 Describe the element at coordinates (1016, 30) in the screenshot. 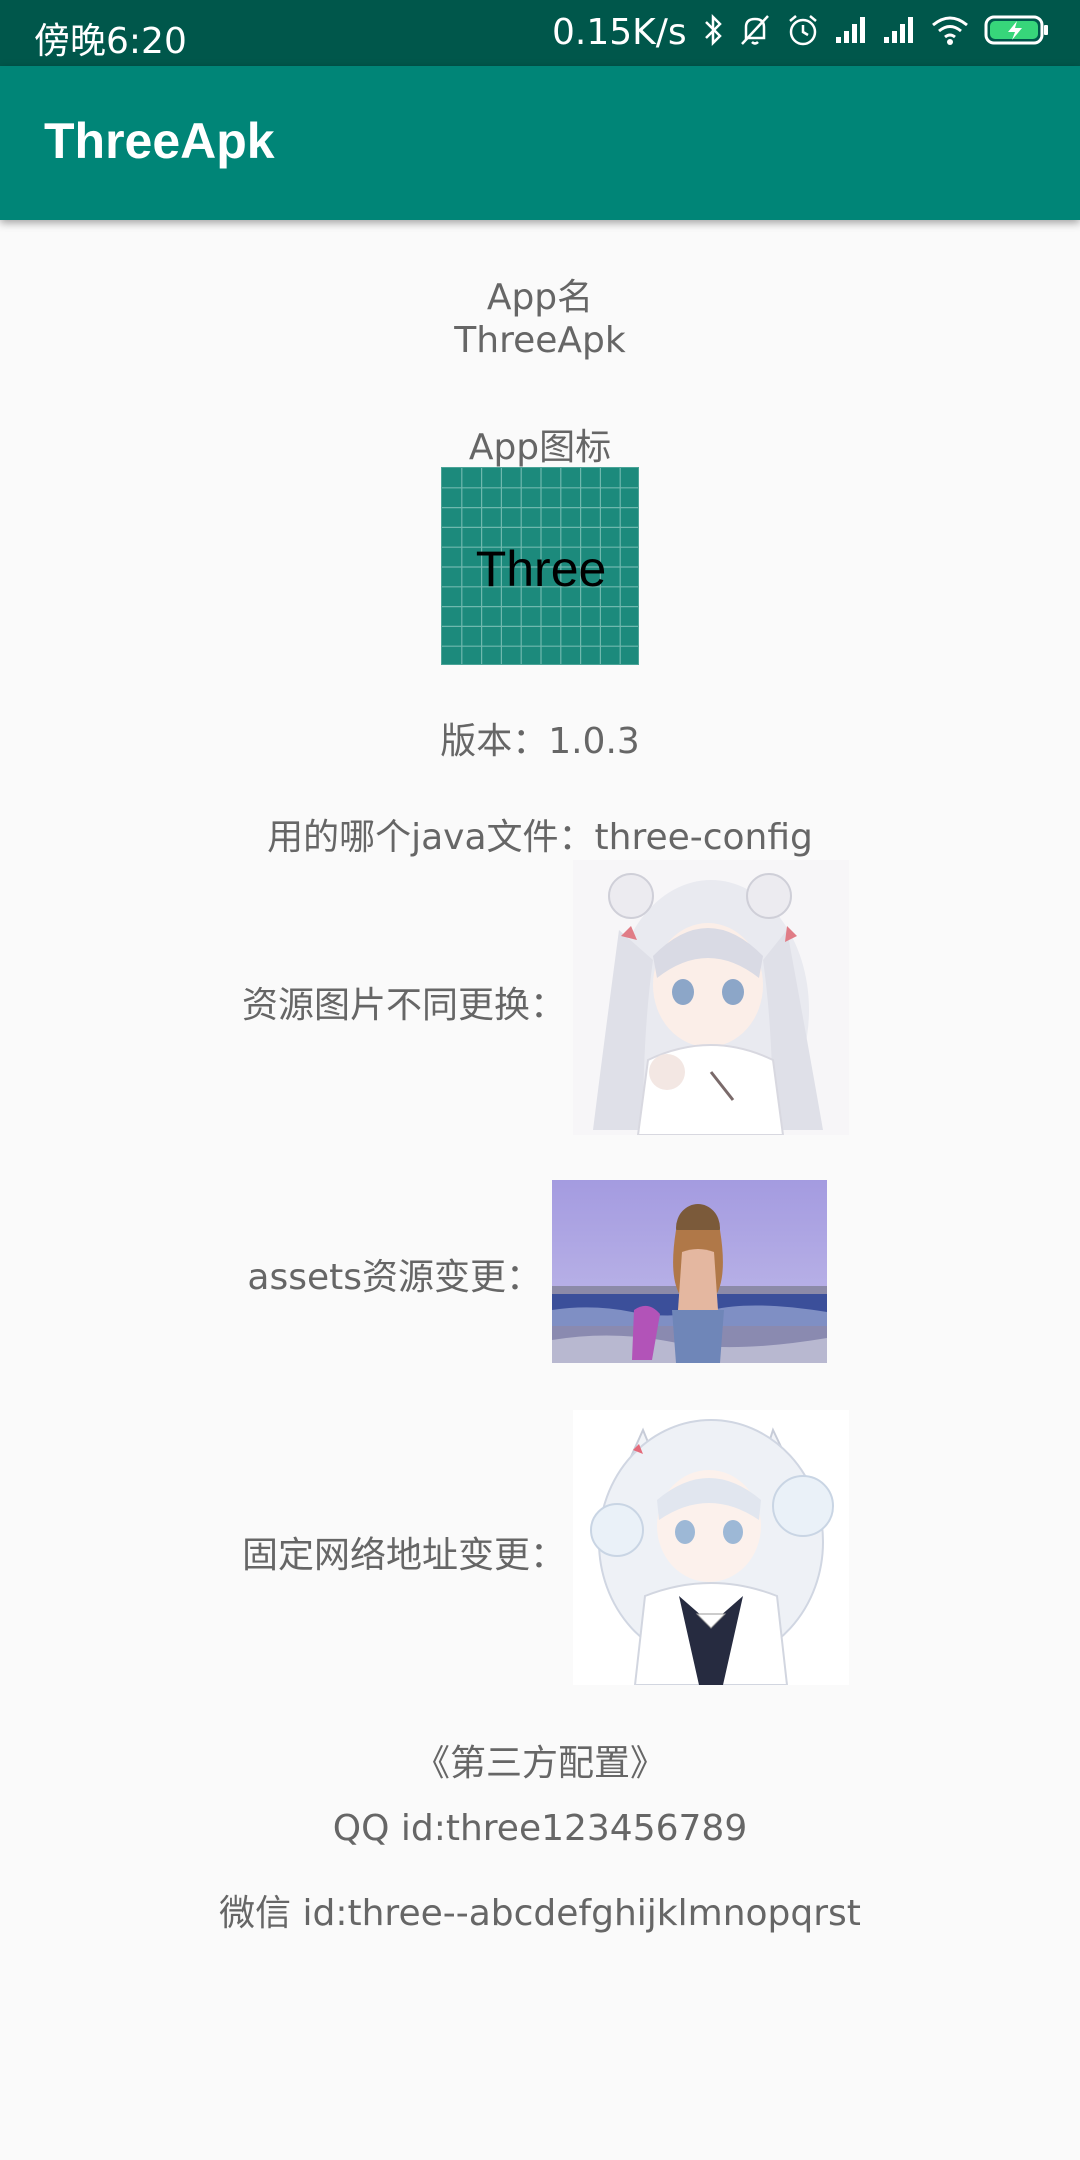

I see `battery-charging-icon` at that location.